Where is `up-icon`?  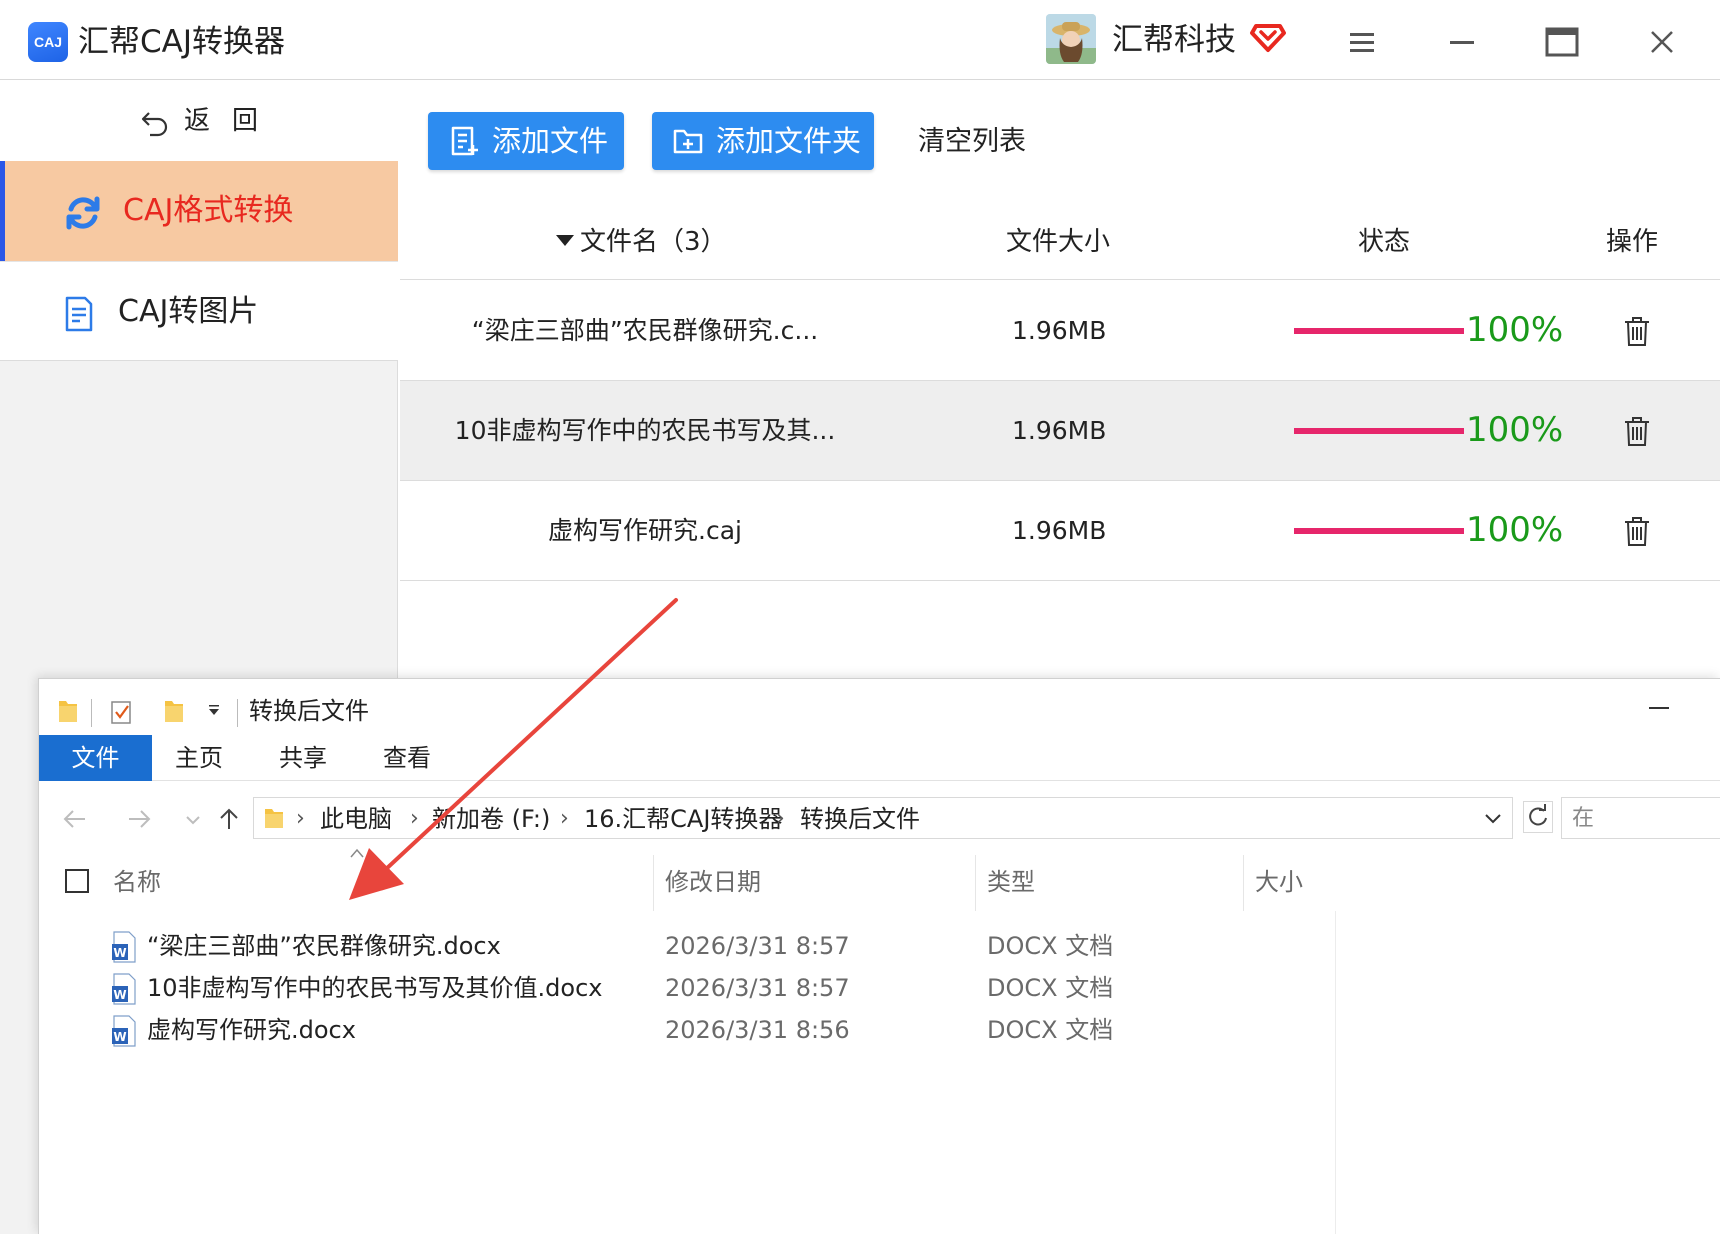
up-icon is located at coordinates (229, 819).